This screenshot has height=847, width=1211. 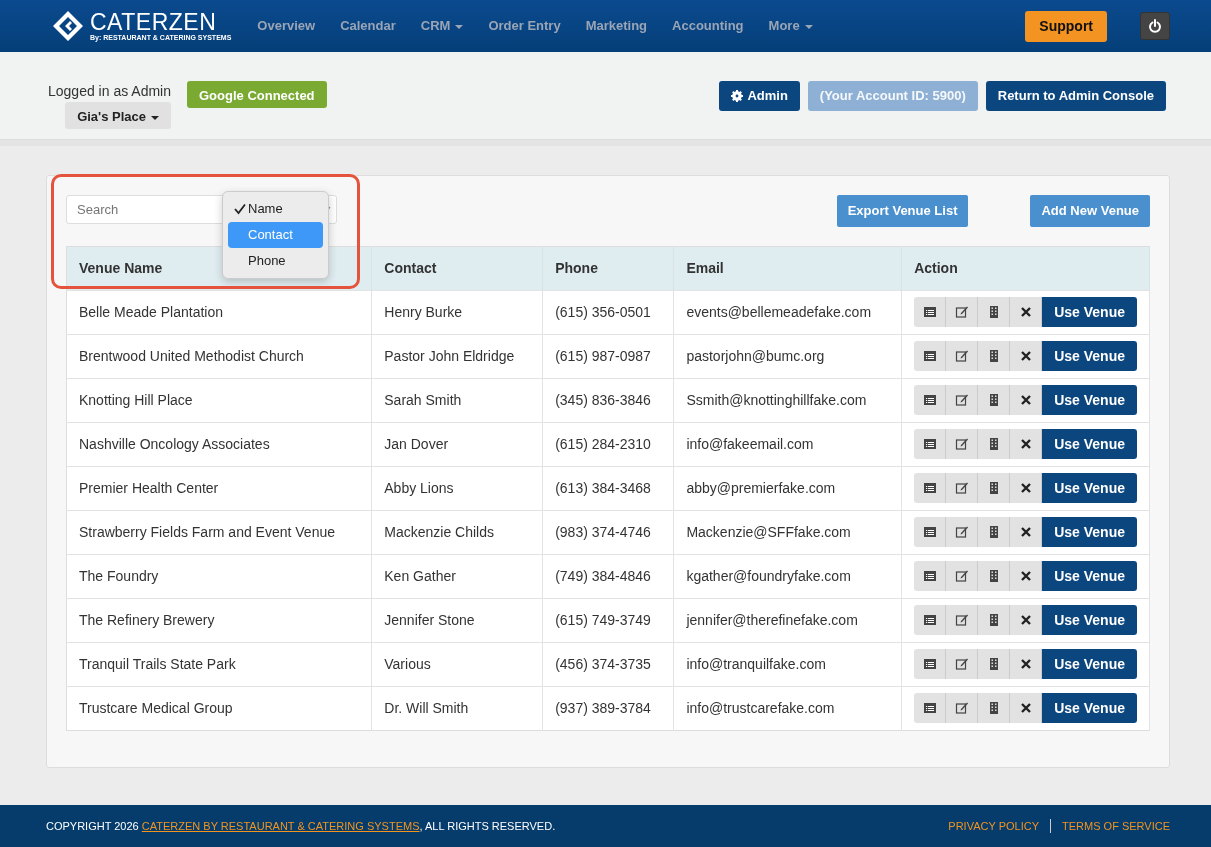 What do you see at coordinates (616, 26) in the screenshot?
I see `nav-link: Marketing` at bounding box center [616, 26].